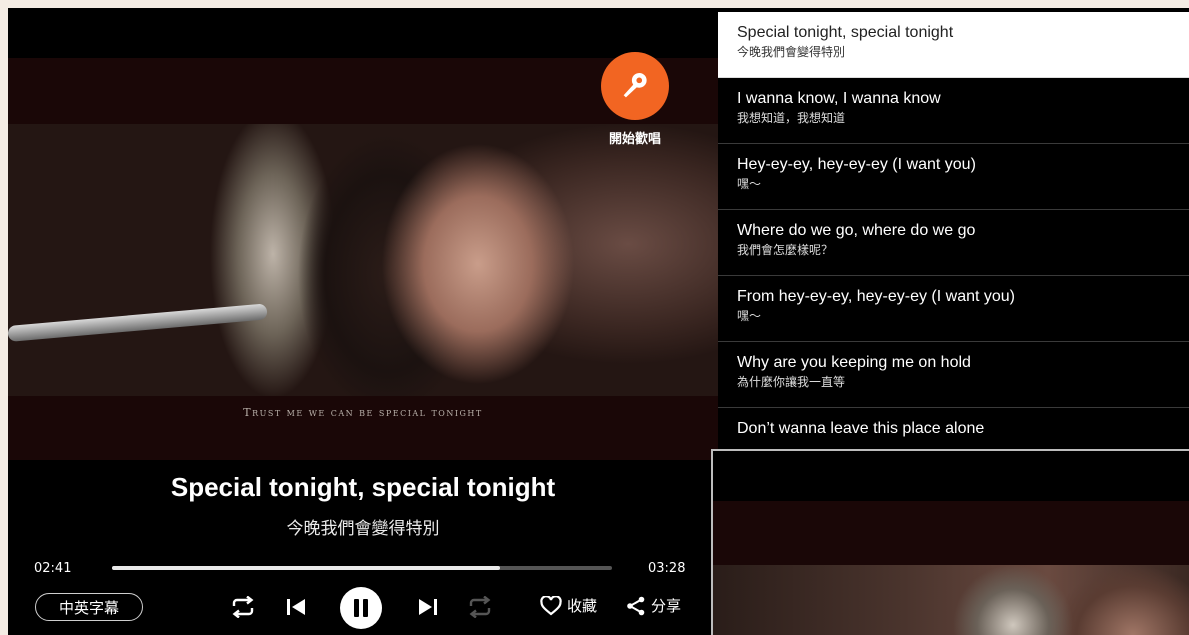 This screenshot has width=1189, height=635. I want to click on lyric-row-chinese: 今晚我們會變得特別, so click(791, 52).